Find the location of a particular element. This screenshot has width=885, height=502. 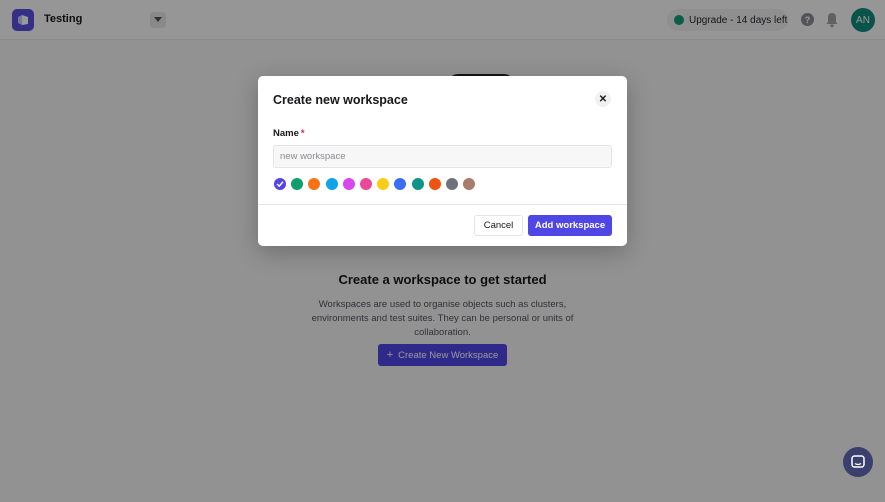

close-button: ✕ is located at coordinates (603, 99).